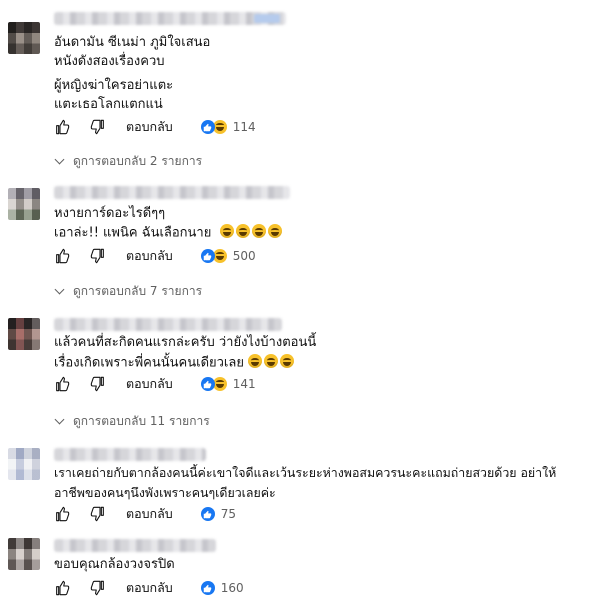  What do you see at coordinates (232, 588) in the screenshot?
I see `reaction-count: 160` at bounding box center [232, 588].